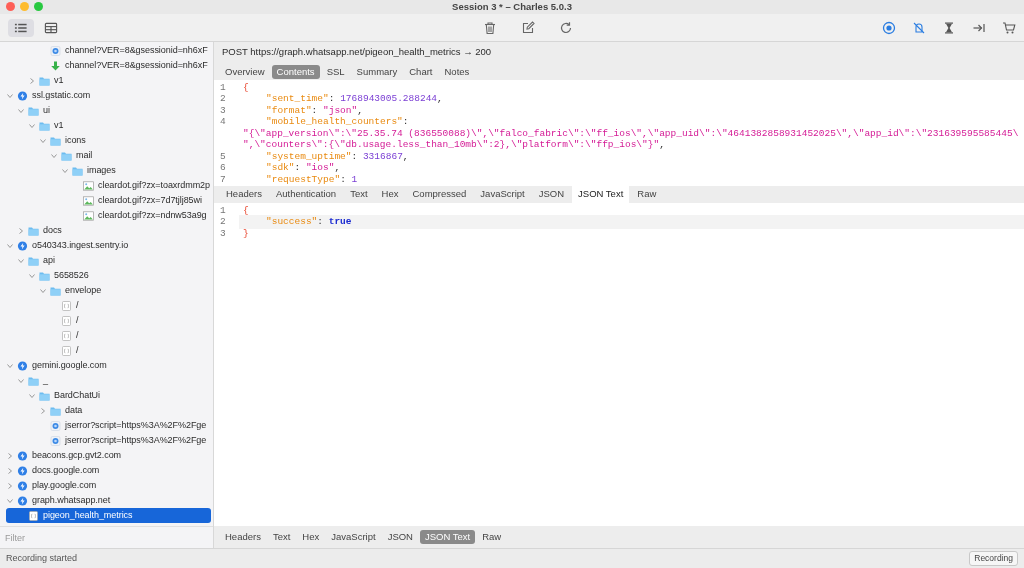 This screenshot has height=568, width=1024. What do you see at coordinates (108, 185) in the screenshot?
I see `tree-row: cleardot.gif?zx=toaxrdmm2p` at bounding box center [108, 185].